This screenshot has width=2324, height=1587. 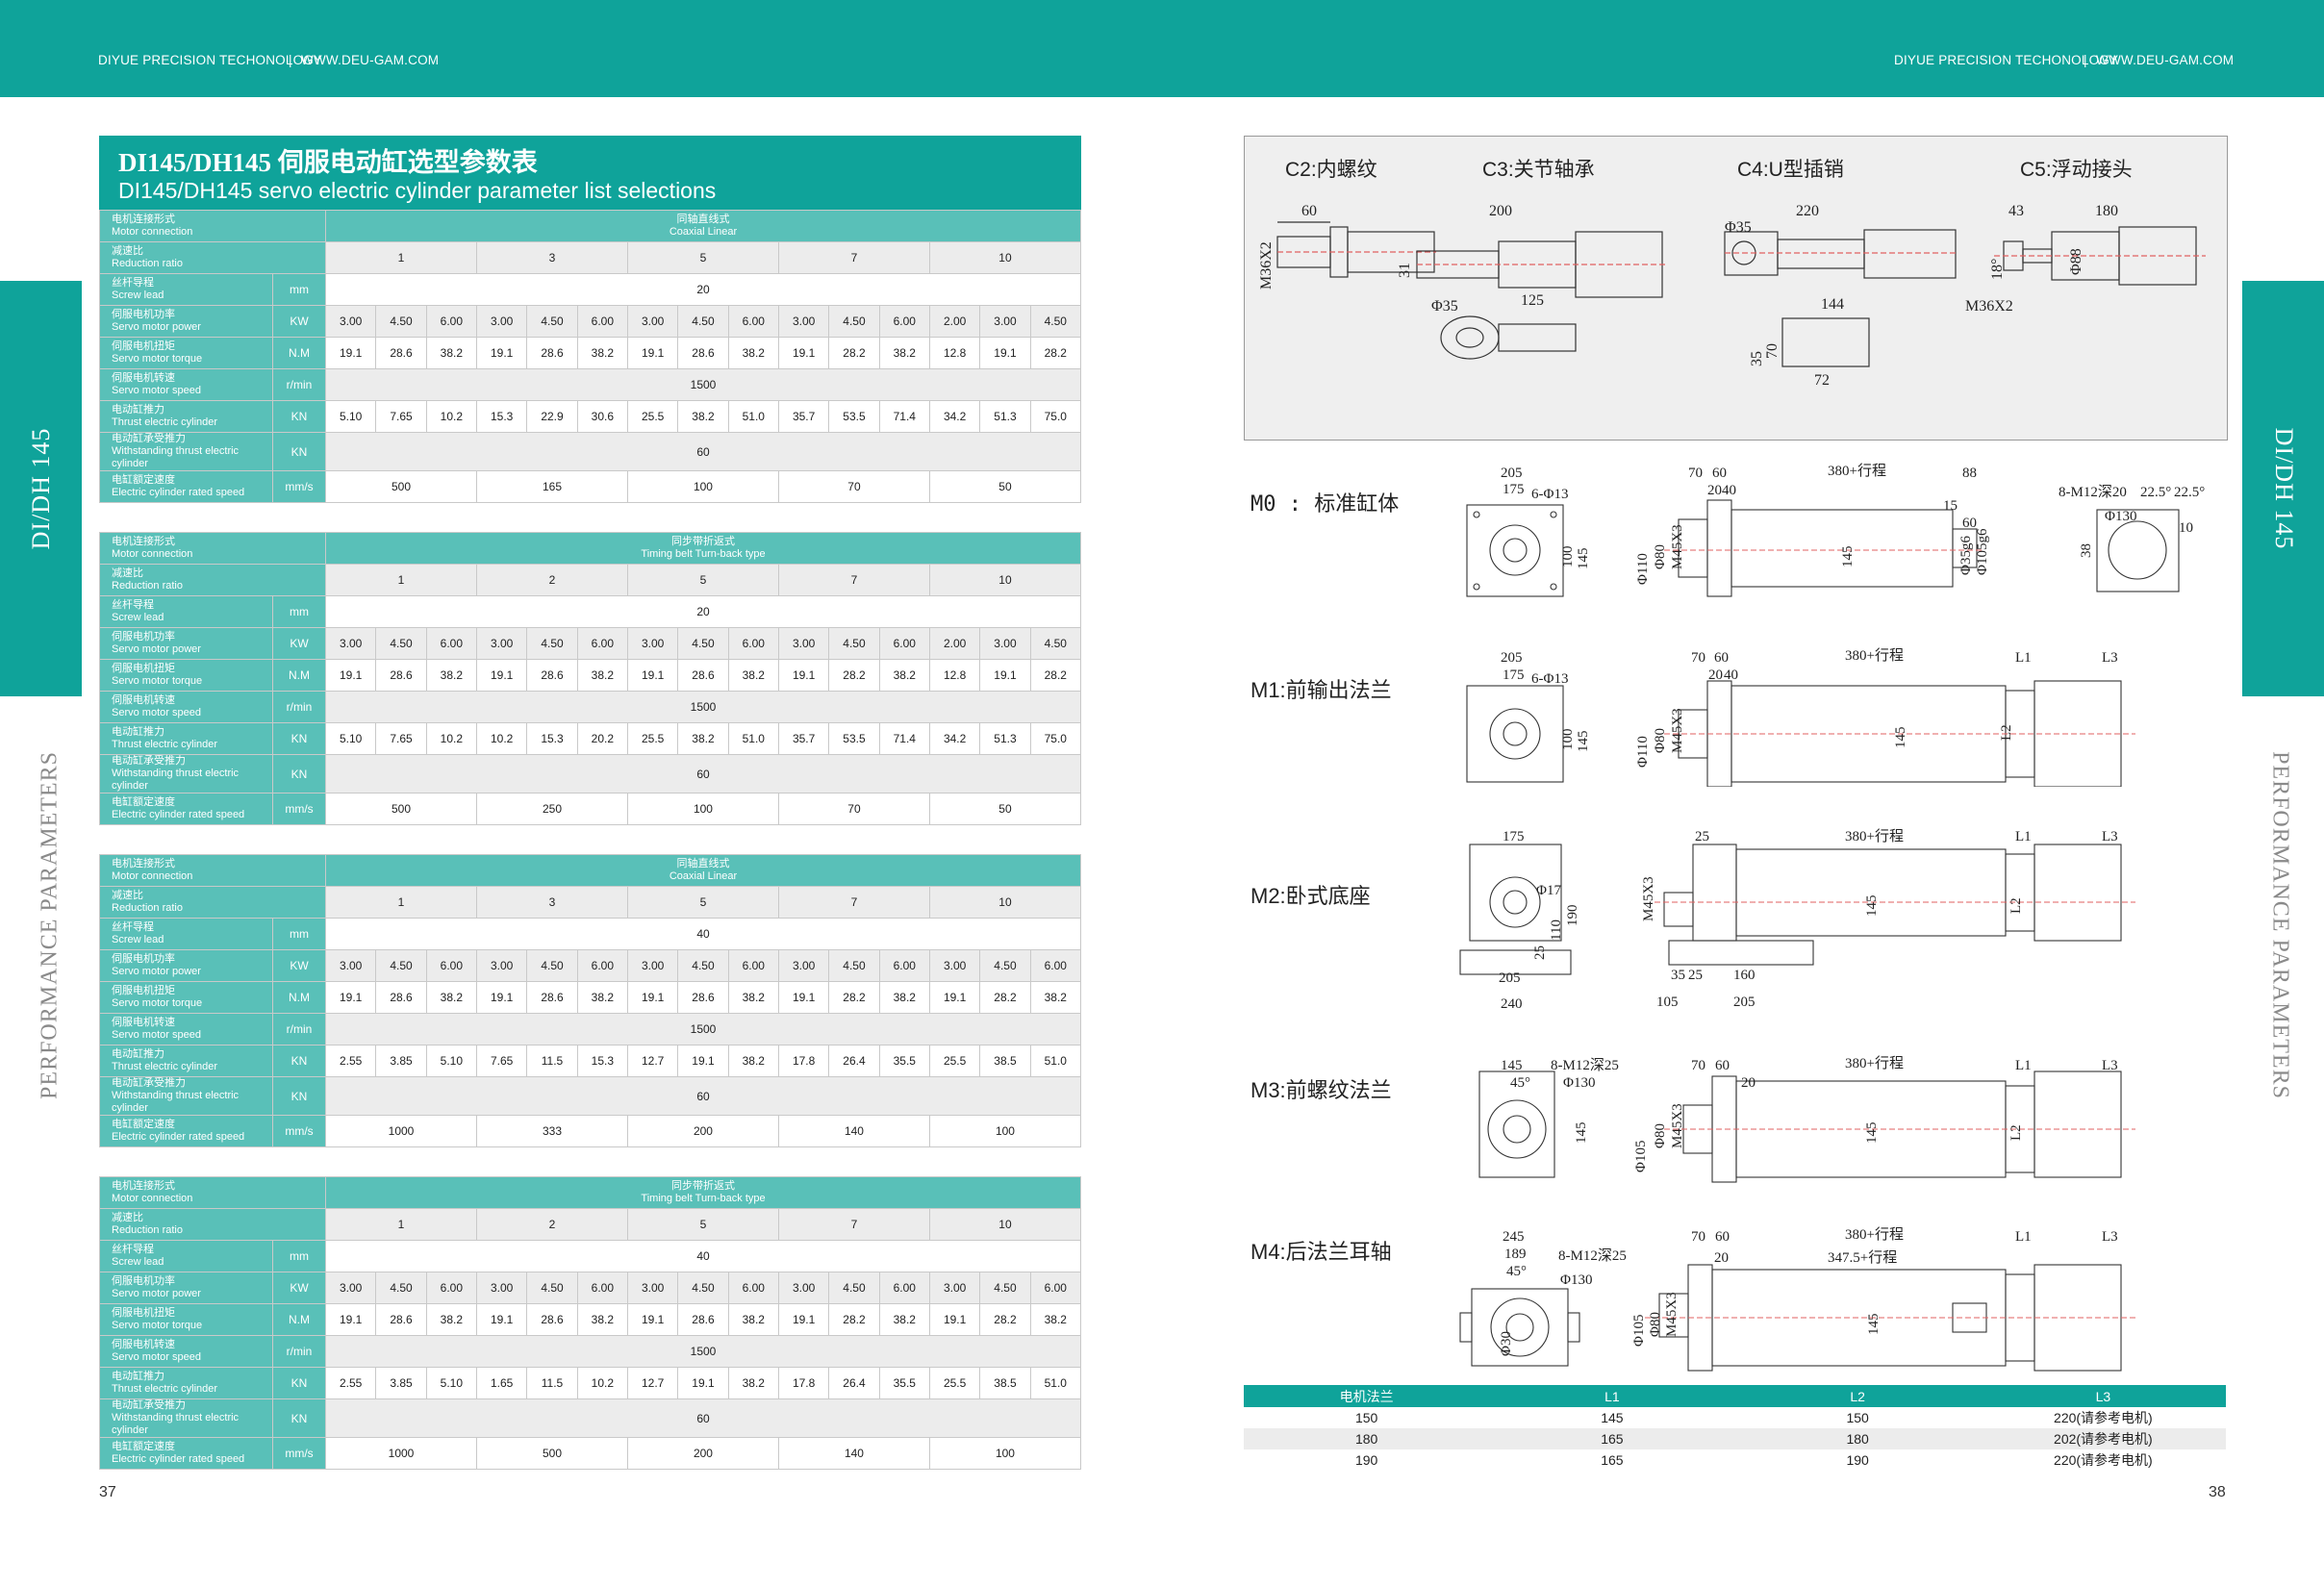 I want to click on row-label-en: Electric cylinder rated speed, so click(x=178, y=492).